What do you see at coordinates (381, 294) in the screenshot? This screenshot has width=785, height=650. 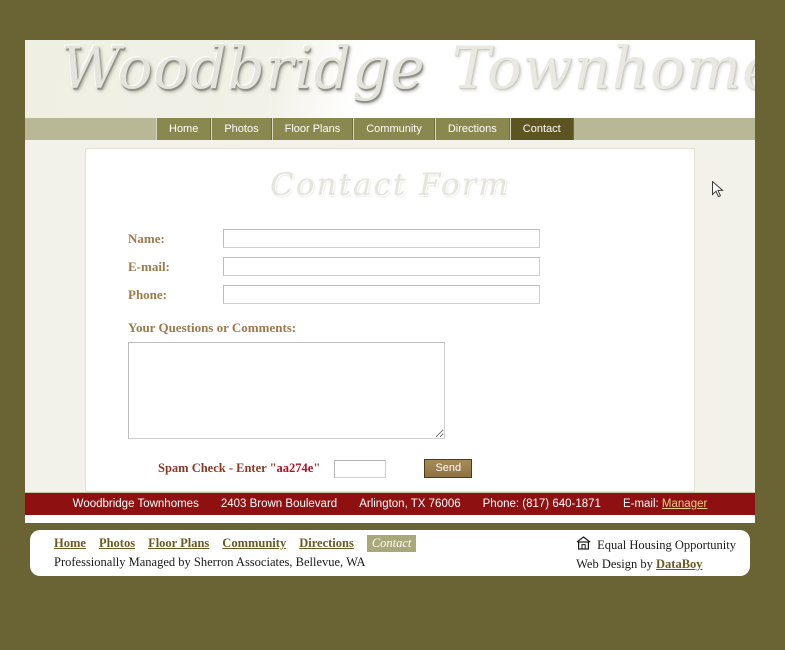 I see `phone-input` at bounding box center [381, 294].